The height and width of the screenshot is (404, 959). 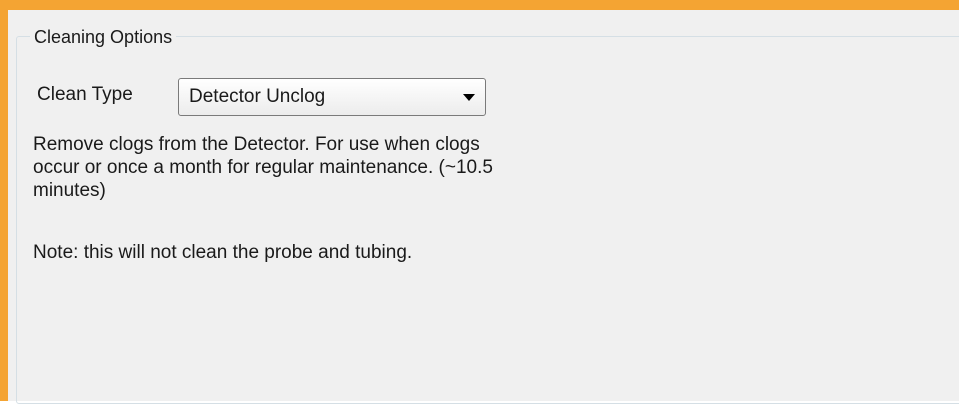 I want to click on clean-type-label: Clean Type, so click(x=85, y=94).